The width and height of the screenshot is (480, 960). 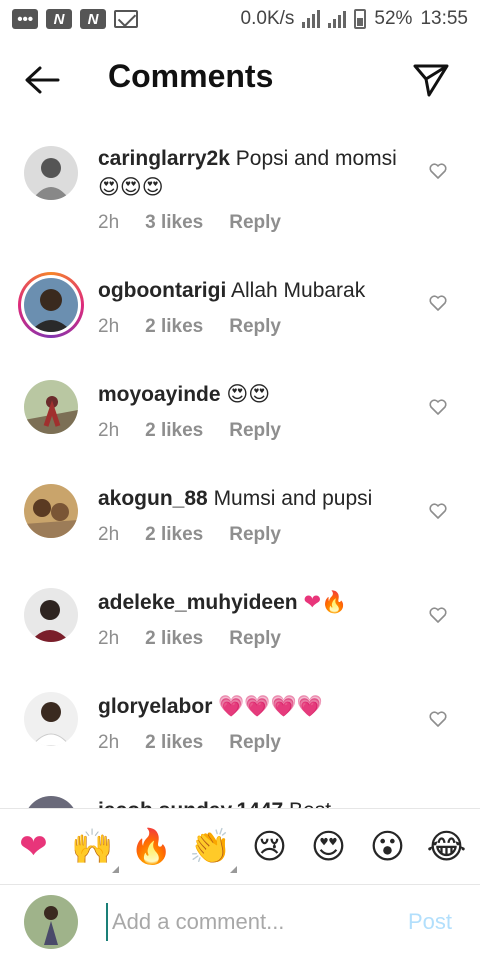 What do you see at coordinates (155, 706) in the screenshot?
I see `comment-username: gloryelabor` at bounding box center [155, 706].